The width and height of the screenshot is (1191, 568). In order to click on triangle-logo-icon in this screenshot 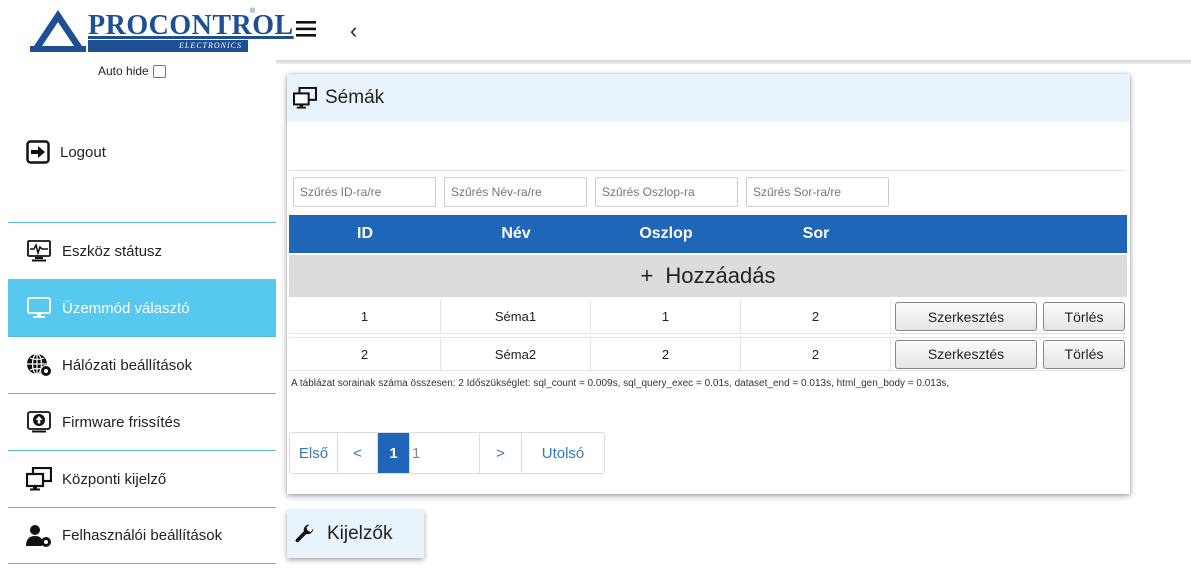, I will do `click(58, 31)`.